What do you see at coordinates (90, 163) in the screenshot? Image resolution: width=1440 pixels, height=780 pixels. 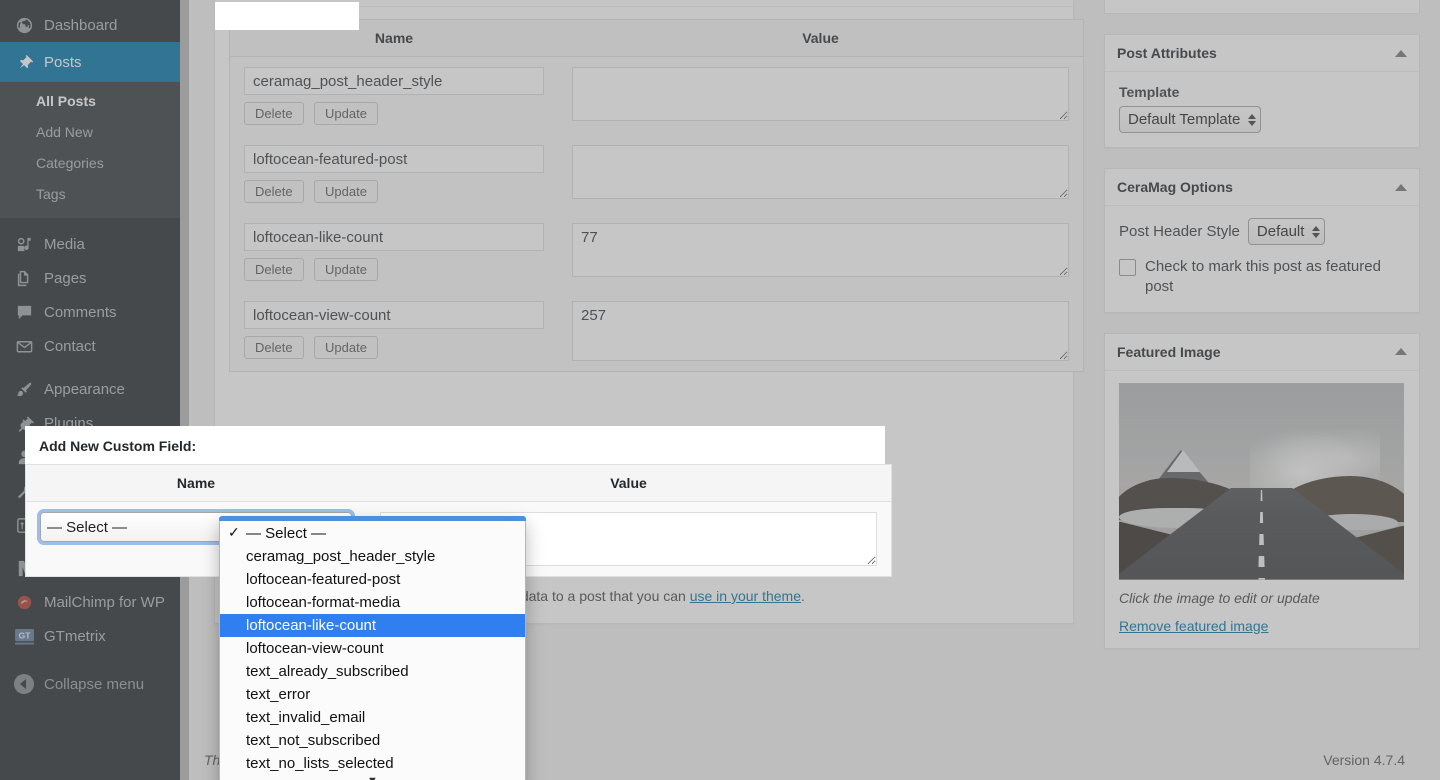 I see `sidebar-item-categories: Categories` at bounding box center [90, 163].